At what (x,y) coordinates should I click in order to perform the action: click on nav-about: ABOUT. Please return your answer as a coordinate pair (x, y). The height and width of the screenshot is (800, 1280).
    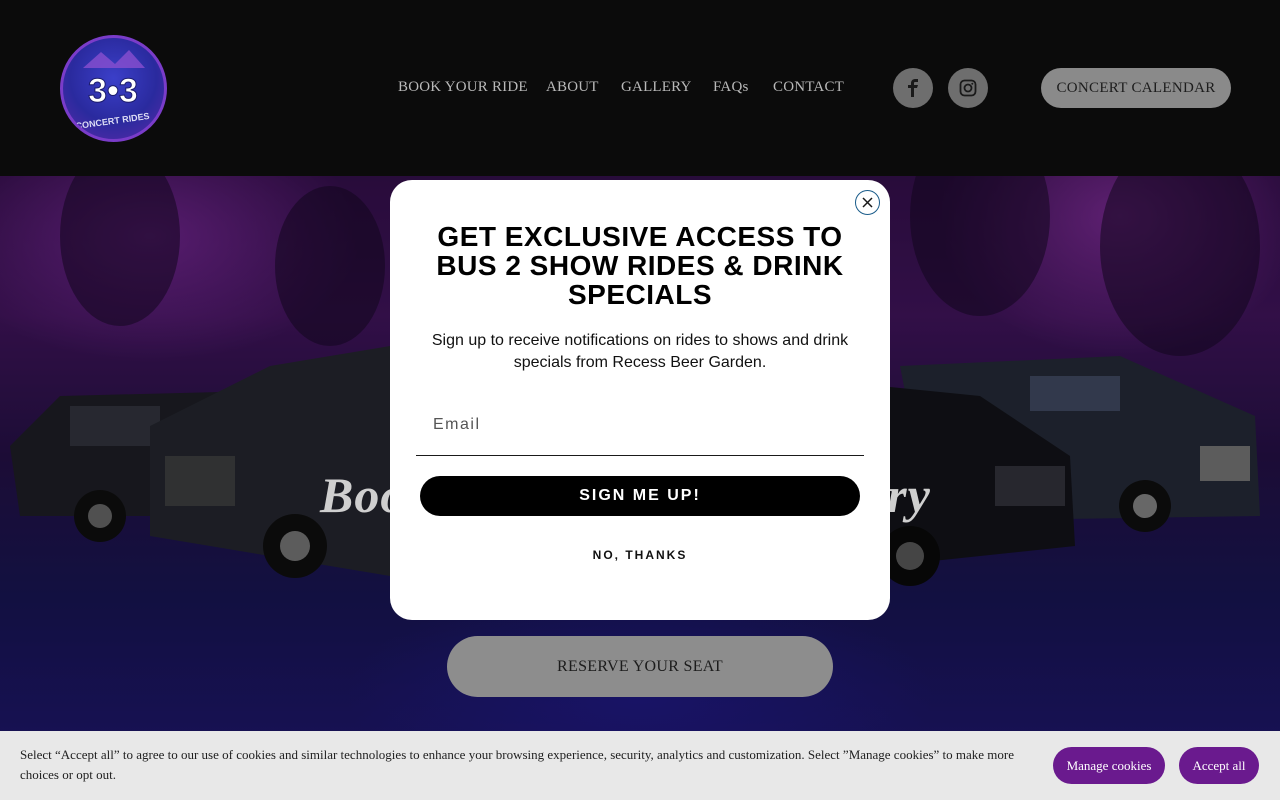
    Looking at the image, I should click on (572, 87).